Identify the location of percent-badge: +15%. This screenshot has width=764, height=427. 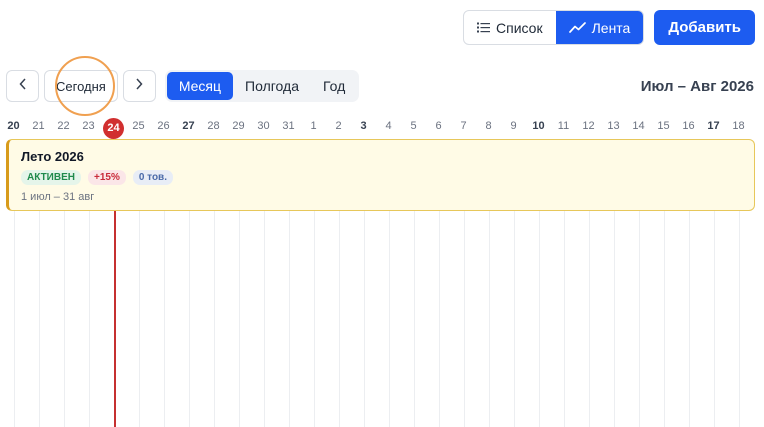
(106, 177).